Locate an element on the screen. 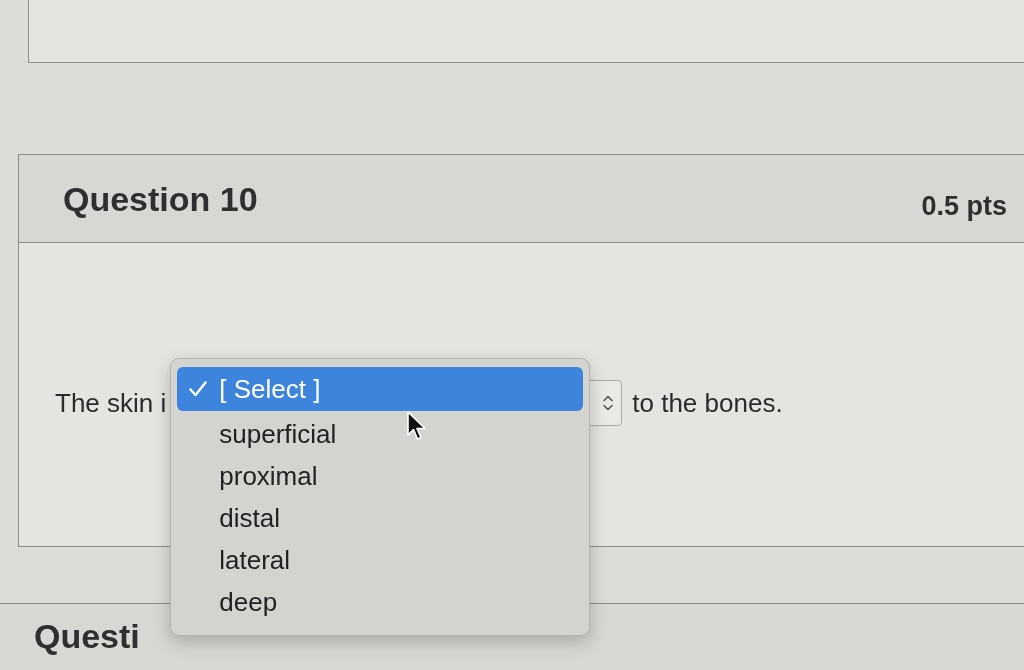  dropdown-option: distal is located at coordinates (380, 518).